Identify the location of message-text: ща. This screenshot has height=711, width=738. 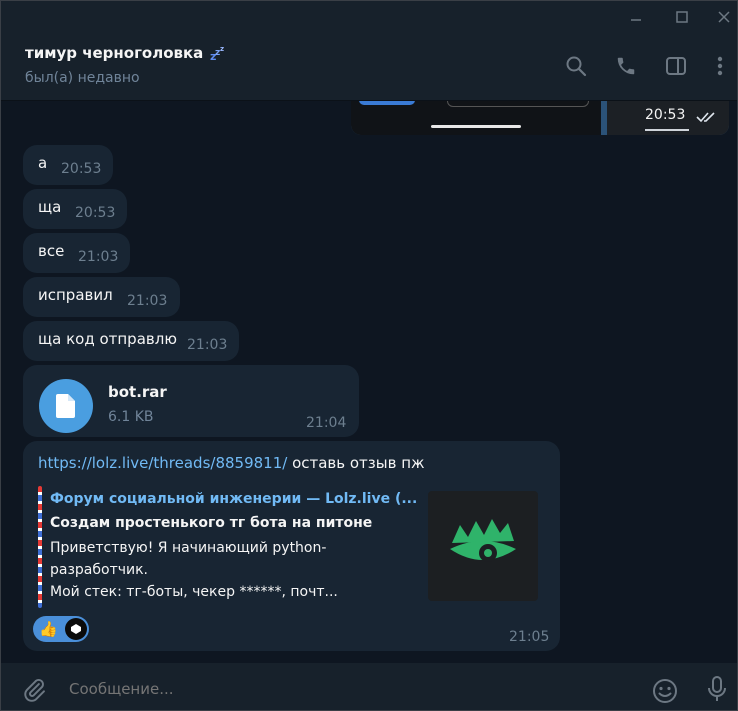
(50, 207).